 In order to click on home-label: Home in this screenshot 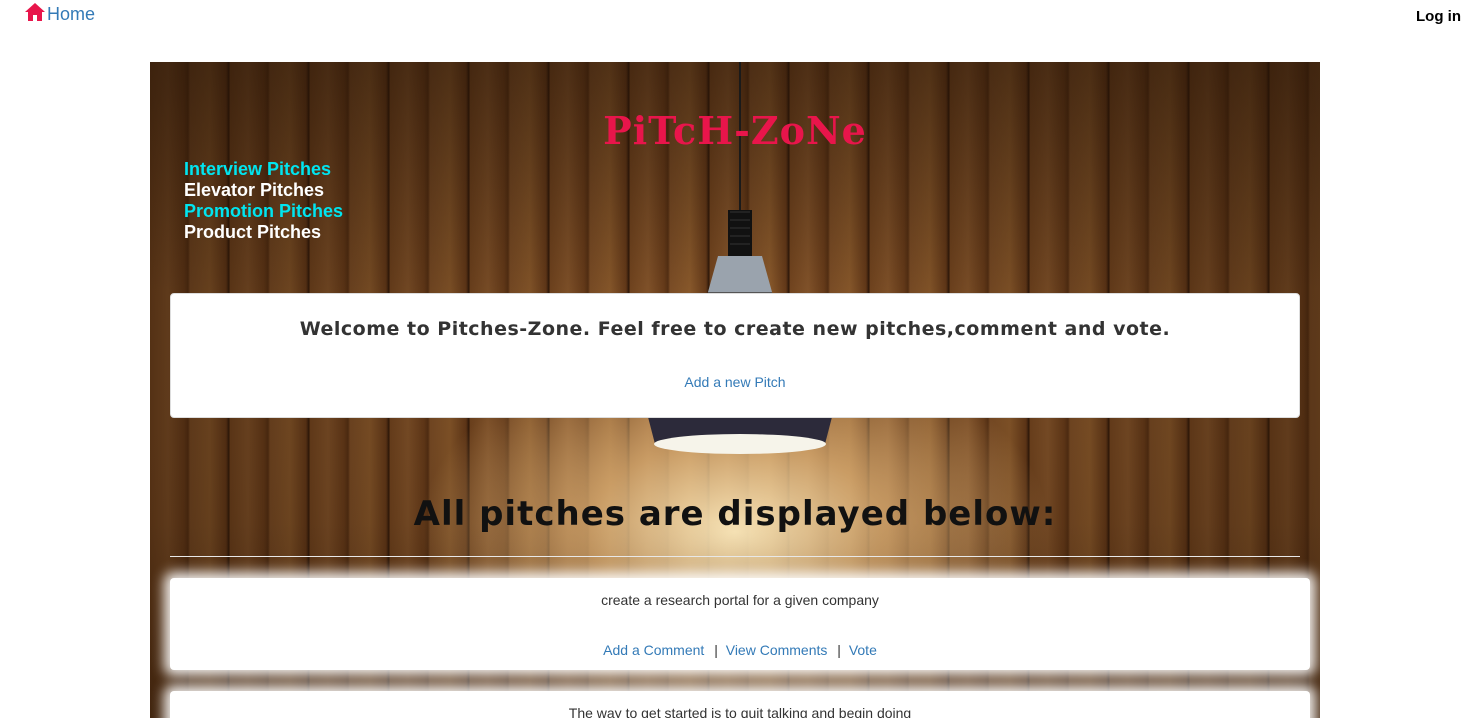, I will do `click(71, 14)`.